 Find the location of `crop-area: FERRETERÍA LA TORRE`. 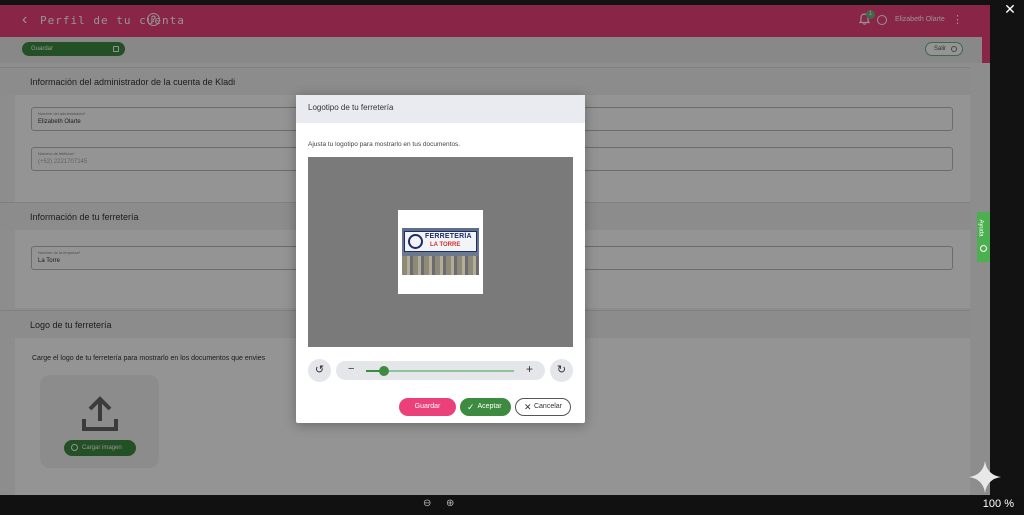

crop-area: FERRETERÍA LA TORRE is located at coordinates (440, 252).